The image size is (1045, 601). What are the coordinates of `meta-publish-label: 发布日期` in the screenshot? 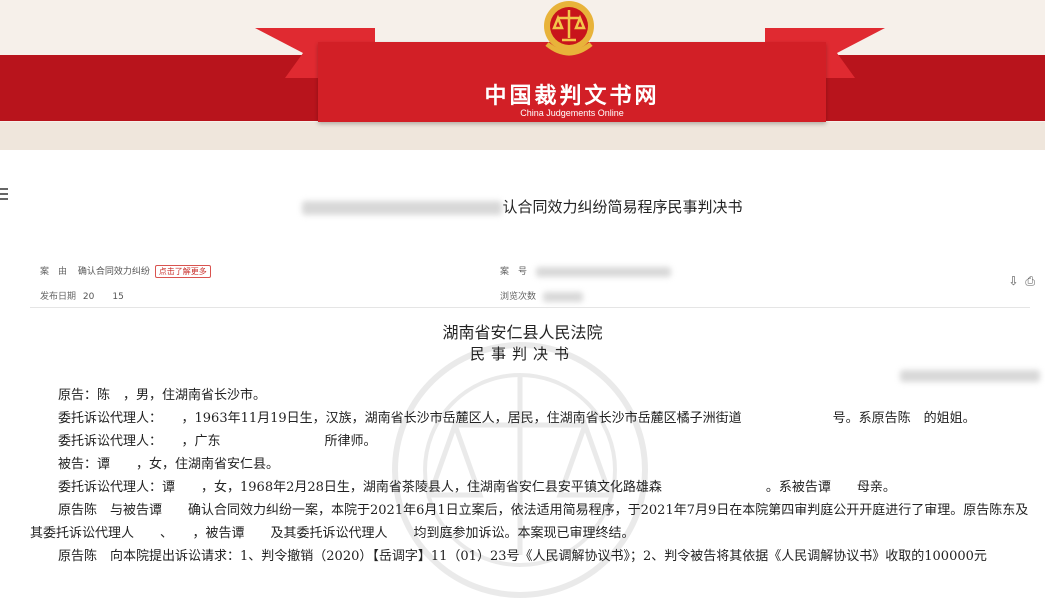 It's located at (58, 297).